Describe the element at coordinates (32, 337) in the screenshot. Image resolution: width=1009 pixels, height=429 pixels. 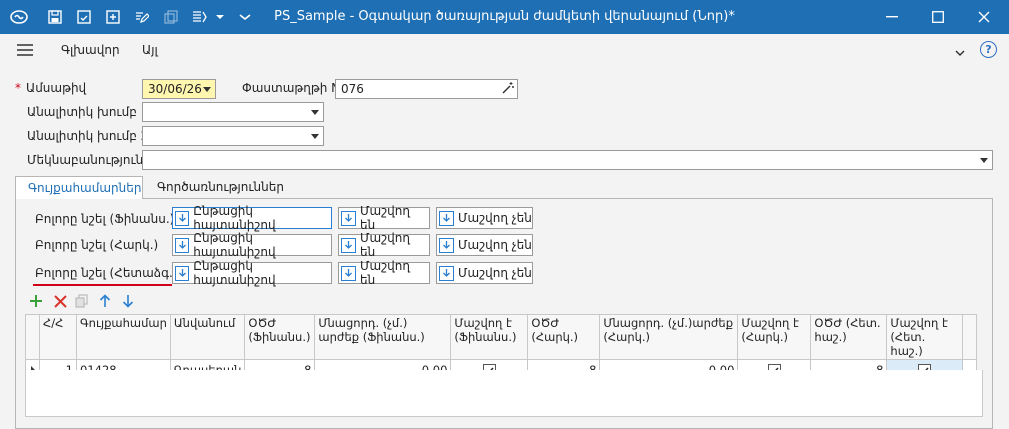
I see `grid-header-indicator` at that location.